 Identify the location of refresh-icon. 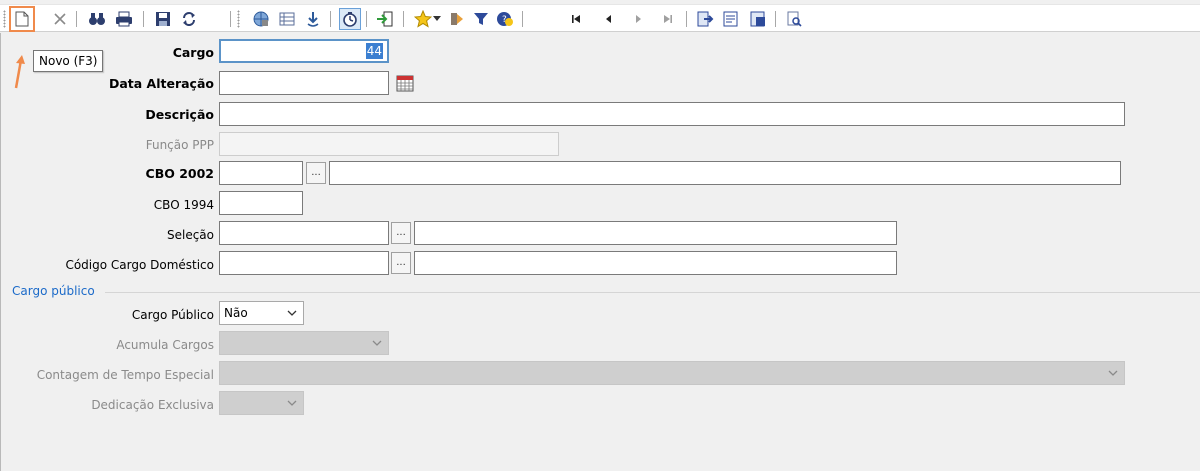
(189, 19).